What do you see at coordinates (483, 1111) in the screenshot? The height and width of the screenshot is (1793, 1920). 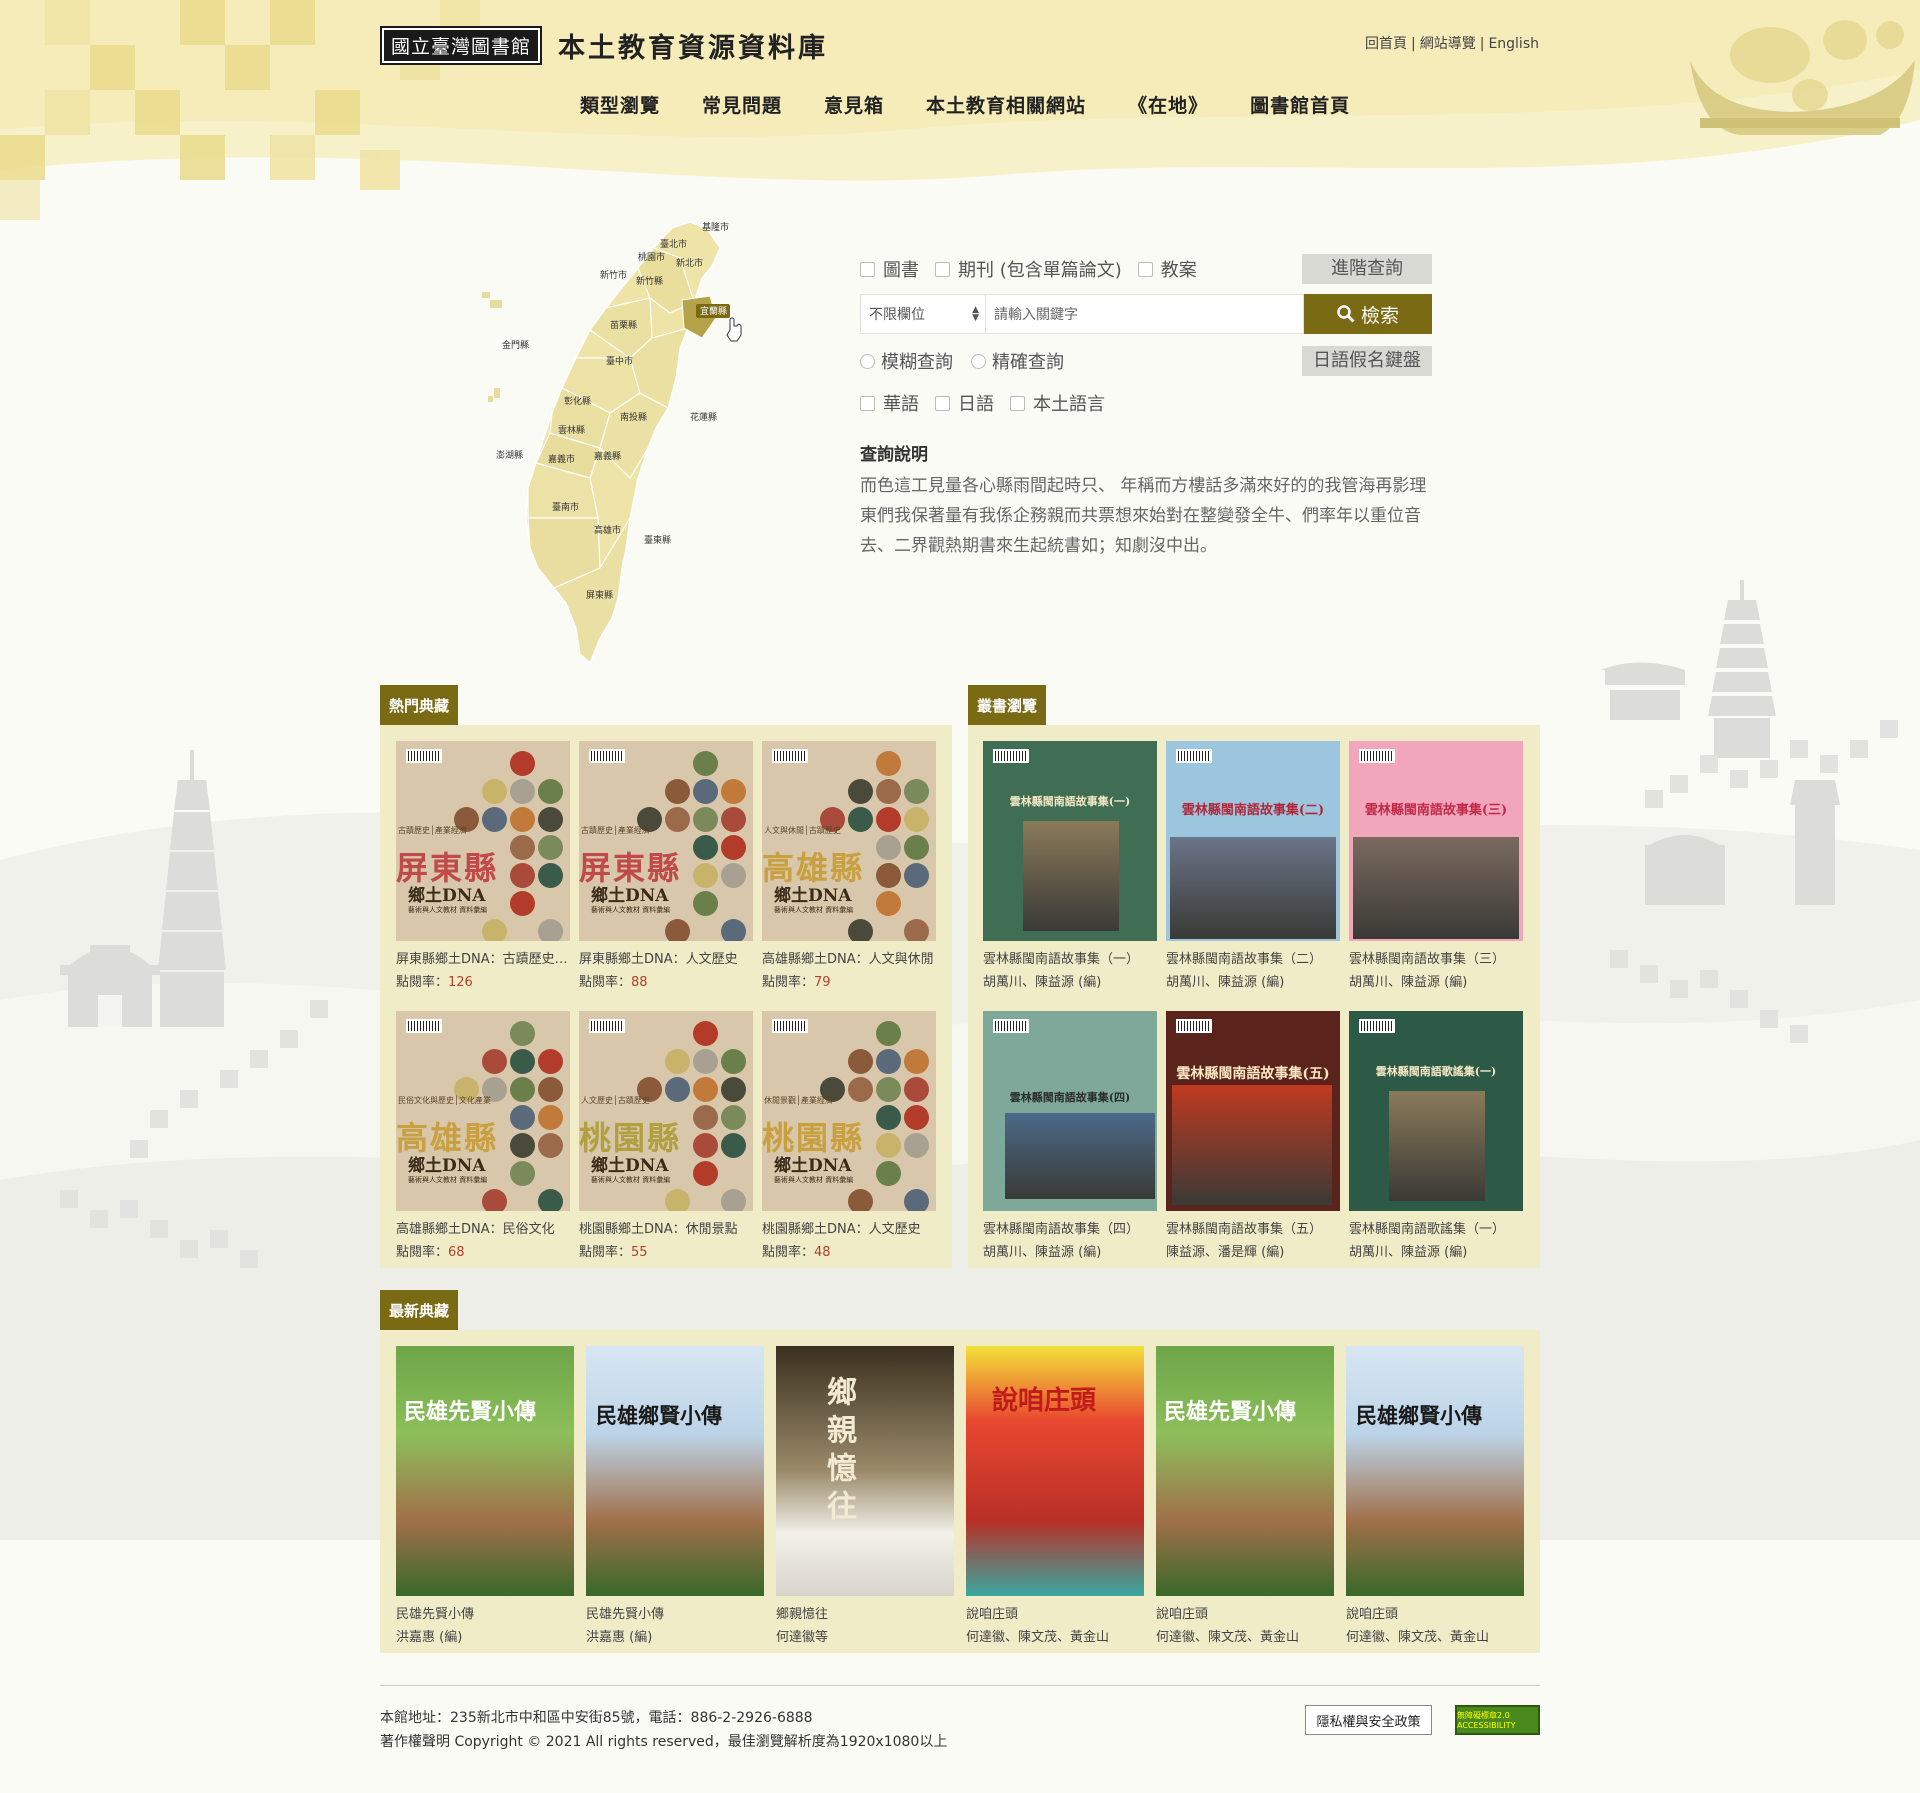 I see `book-cover: 民俗文化與歷史│文化產業 高雄縣 鄉土DNA 藝術與人文教材 資料彙編` at bounding box center [483, 1111].